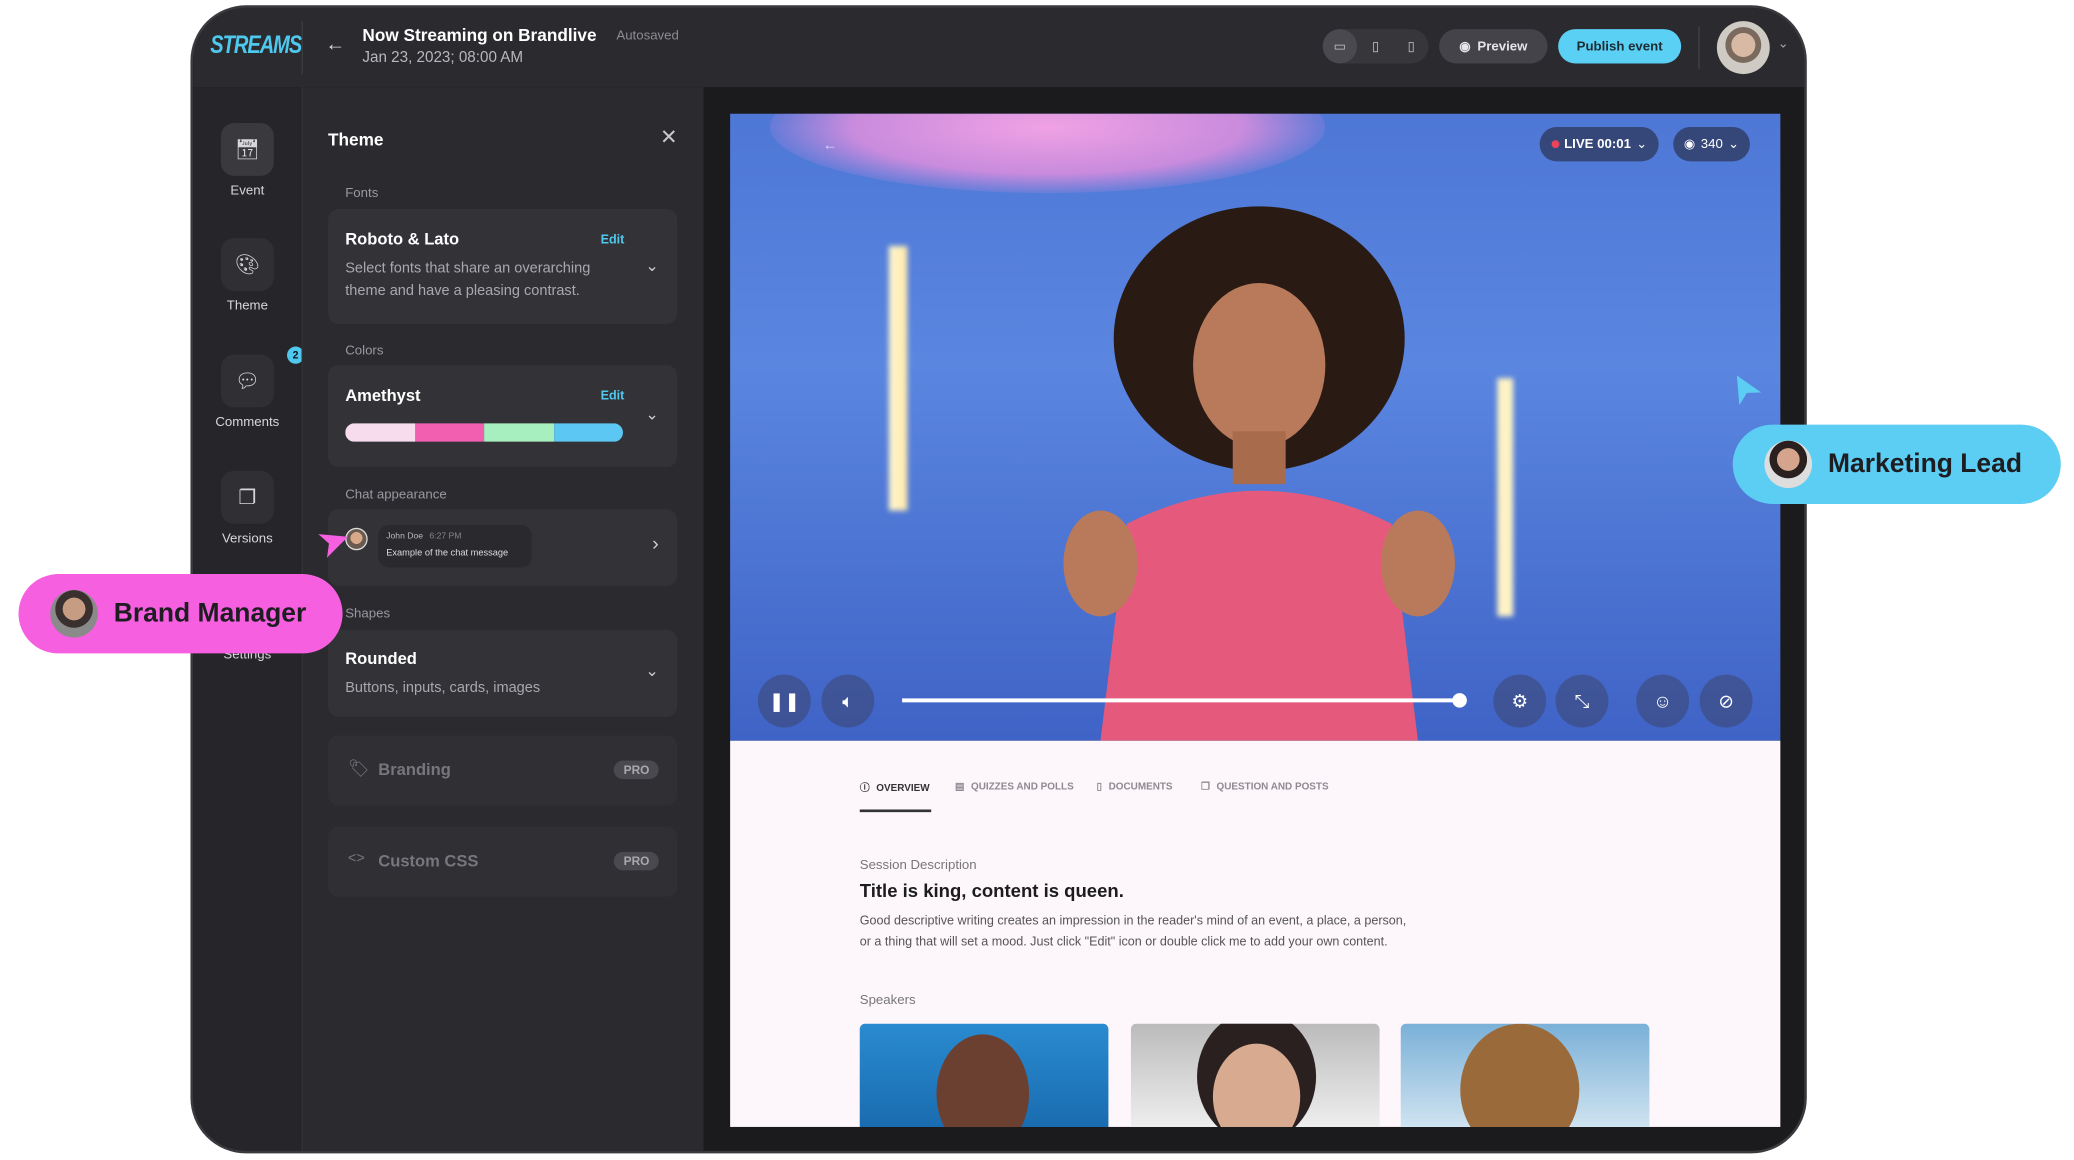 This screenshot has width=2074, height=1160. What do you see at coordinates (443, 687) in the screenshot?
I see `shapes-description: Buttons, inputs, cards, images` at bounding box center [443, 687].